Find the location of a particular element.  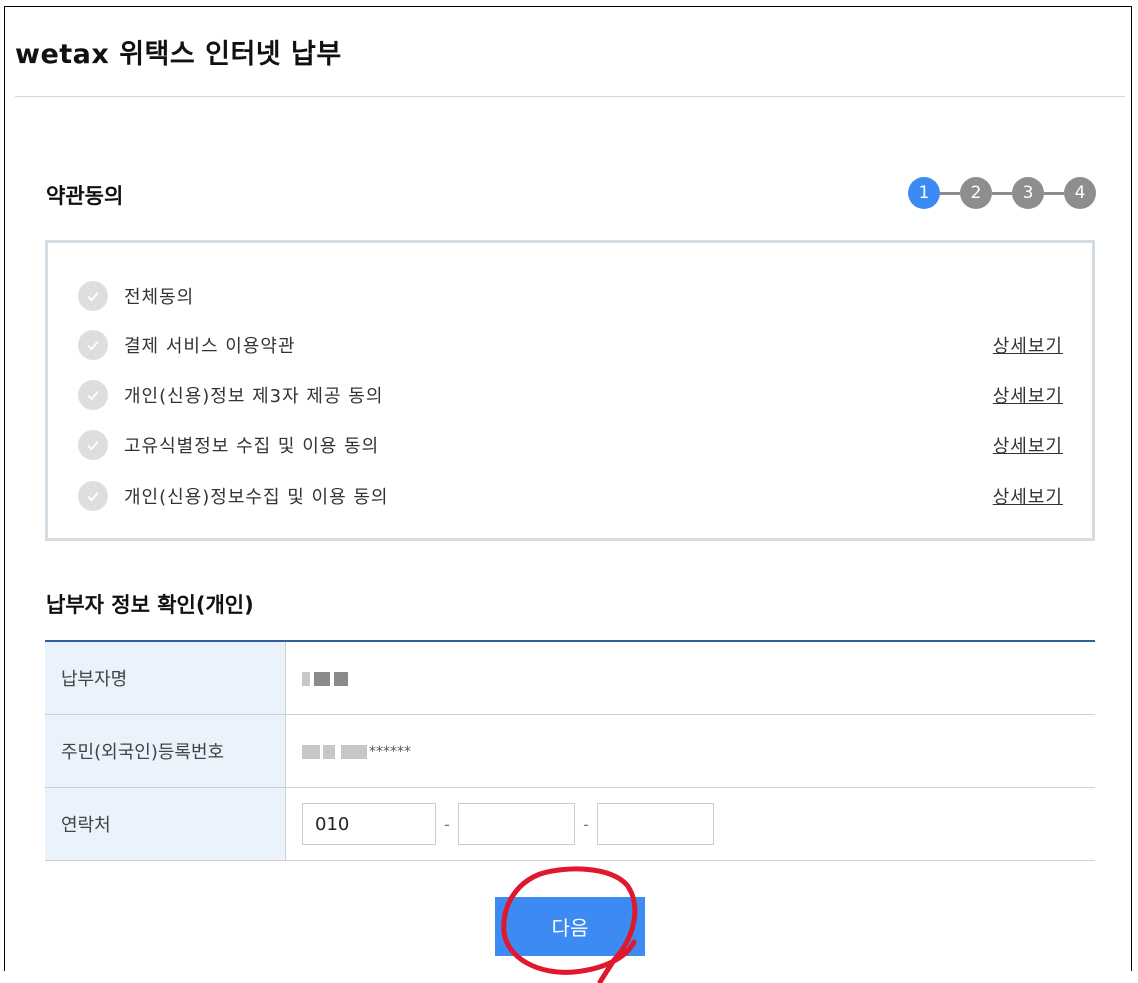

payer-section-title: 납부자 정보 확인(개인) is located at coordinates (150, 605).